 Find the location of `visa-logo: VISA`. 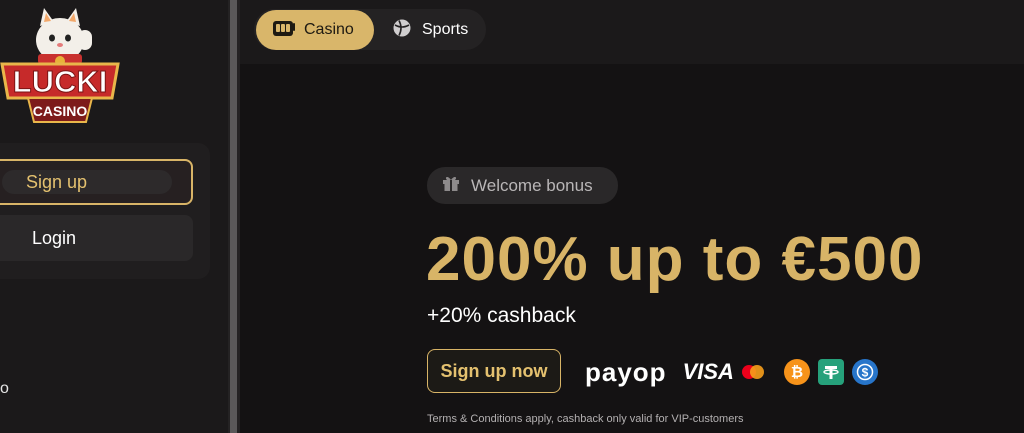

visa-logo: VISA is located at coordinates (708, 371).